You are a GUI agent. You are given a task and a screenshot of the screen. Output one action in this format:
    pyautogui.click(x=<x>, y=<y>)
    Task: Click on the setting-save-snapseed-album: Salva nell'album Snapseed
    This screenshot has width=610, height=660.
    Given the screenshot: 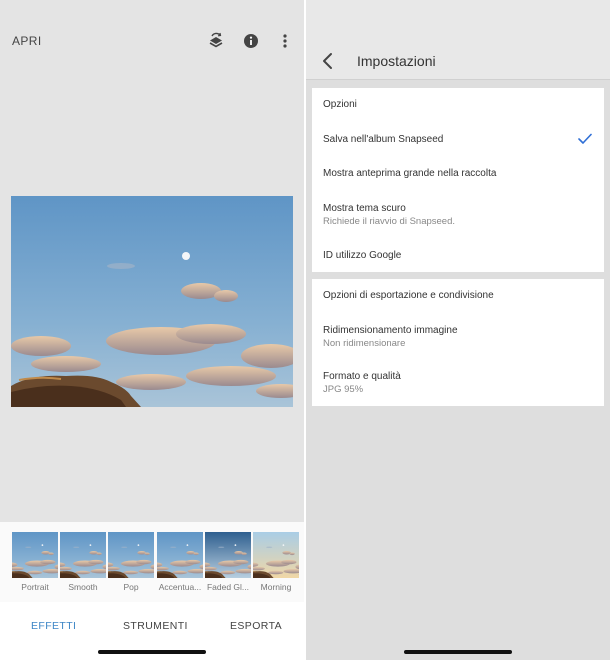 What is the action you would take?
    pyautogui.click(x=457, y=138)
    